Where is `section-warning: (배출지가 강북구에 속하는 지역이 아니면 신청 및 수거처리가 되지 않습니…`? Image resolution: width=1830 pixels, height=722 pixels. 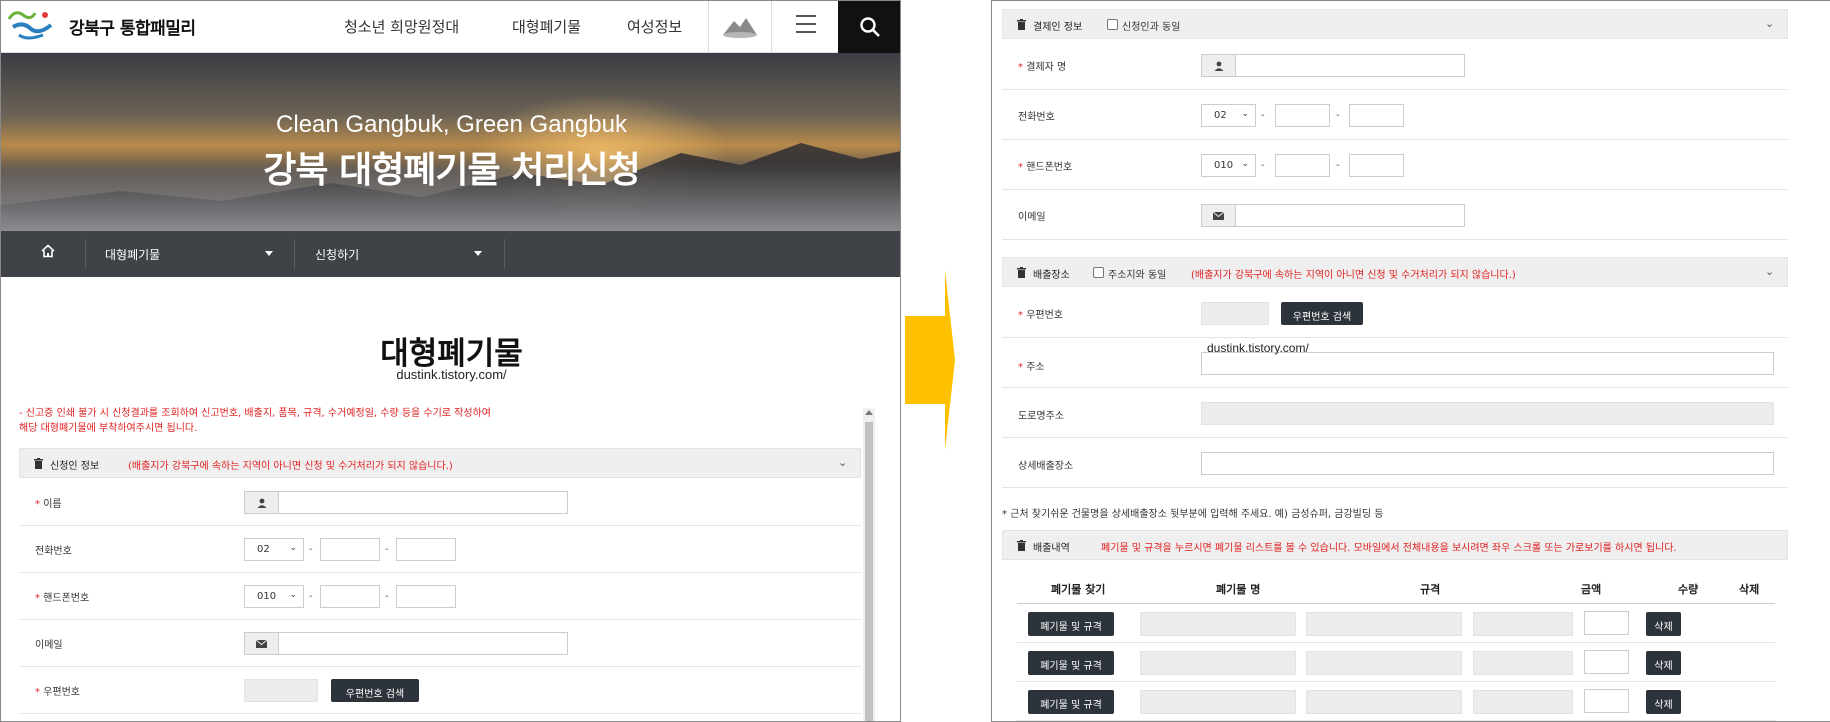 section-warning: (배출지가 강북구에 속하는 지역이 아니면 신청 및 수거처리가 되지 않습니… is located at coordinates (290, 466).